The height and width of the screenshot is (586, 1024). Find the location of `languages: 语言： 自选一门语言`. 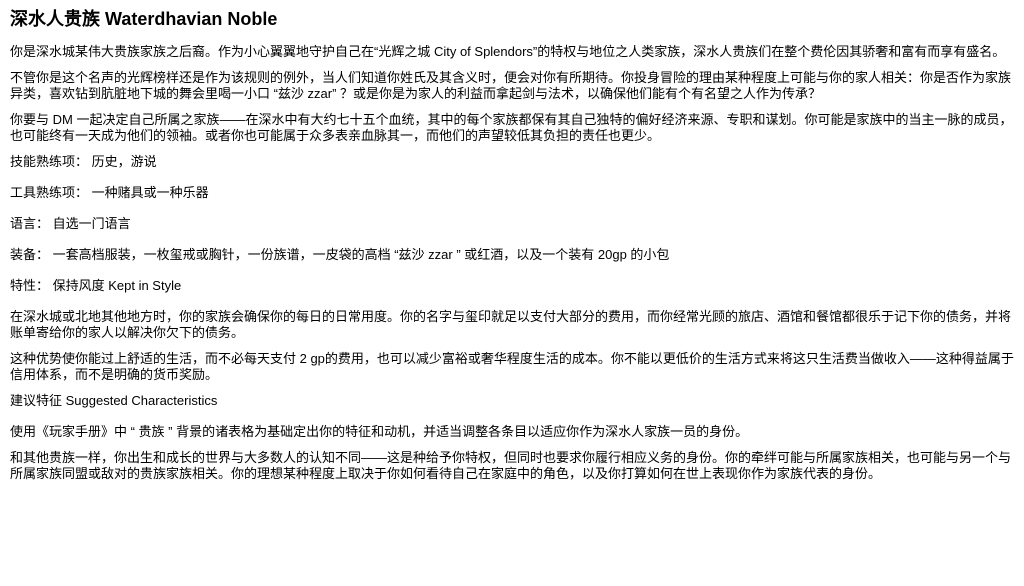

languages: 语言： 自选一门语言 is located at coordinates (70, 223).